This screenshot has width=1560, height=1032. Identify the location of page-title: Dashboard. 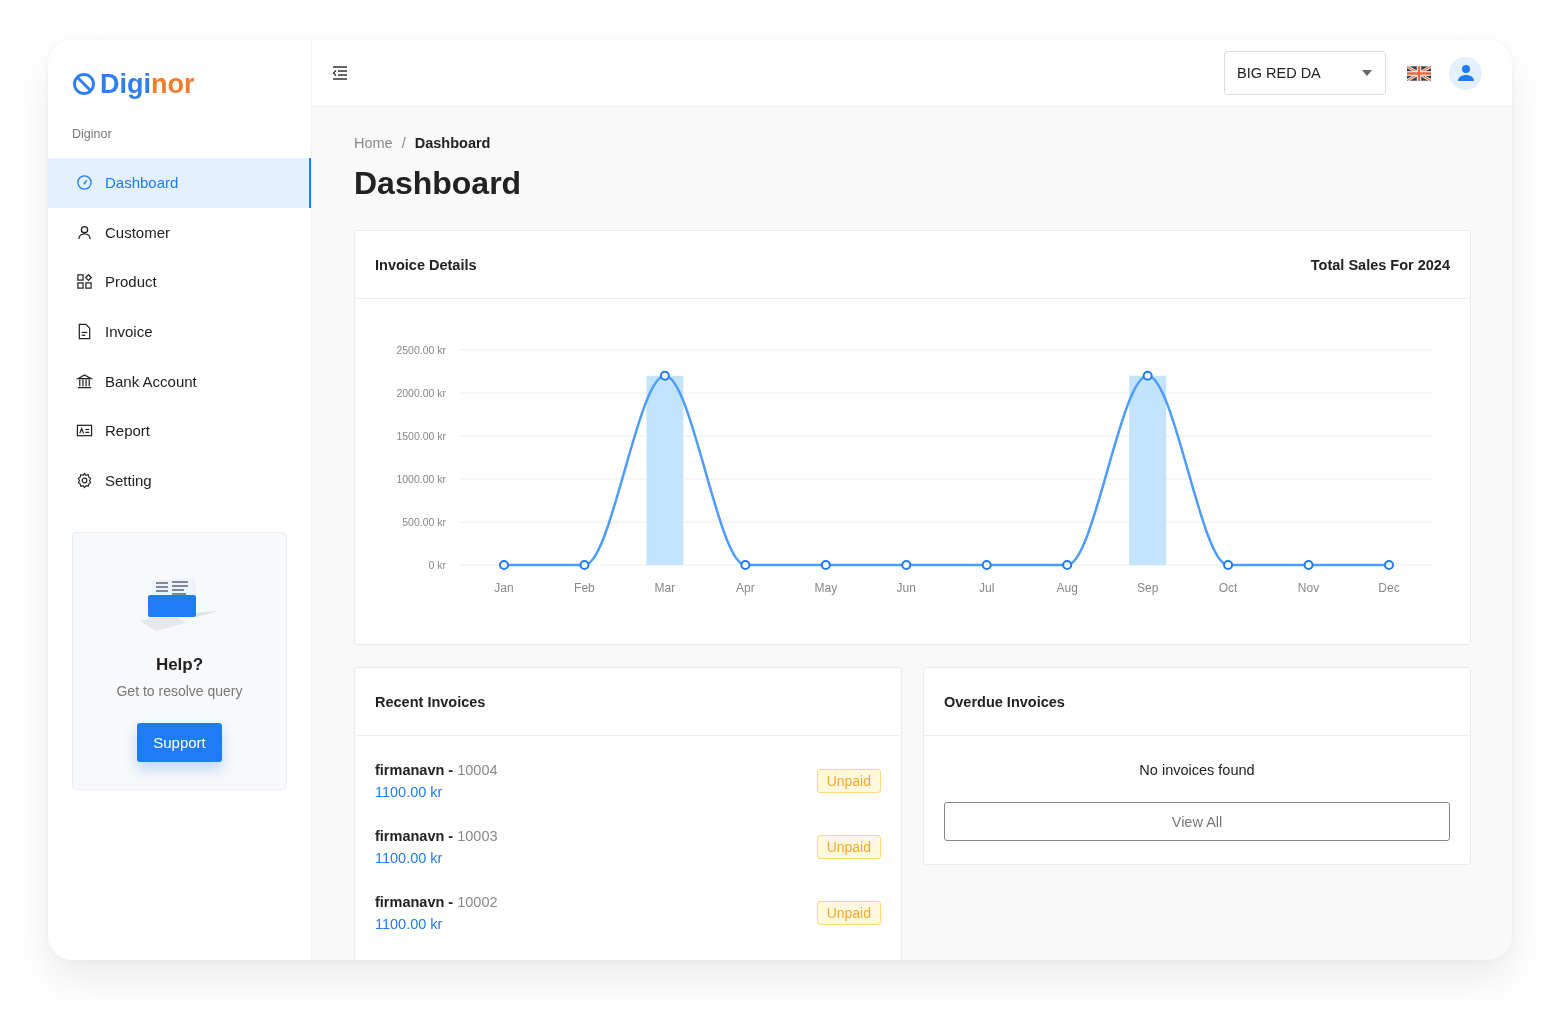
(438, 183).